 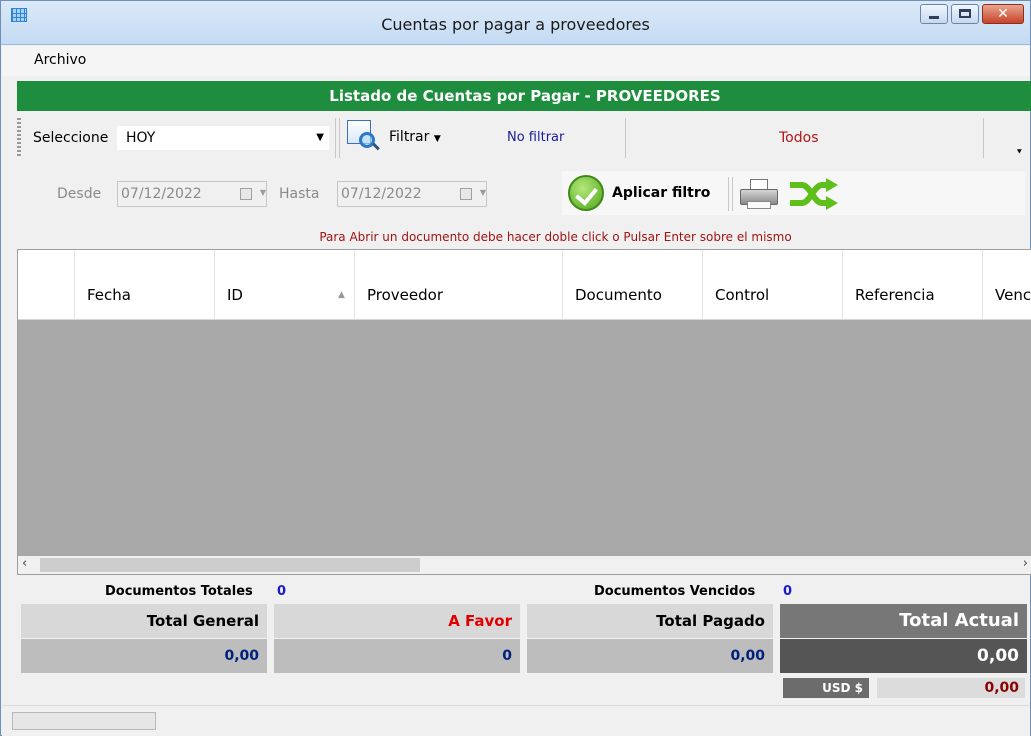 What do you see at coordinates (363, 136) in the screenshot?
I see `filter-search-icon` at bounding box center [363, 136].